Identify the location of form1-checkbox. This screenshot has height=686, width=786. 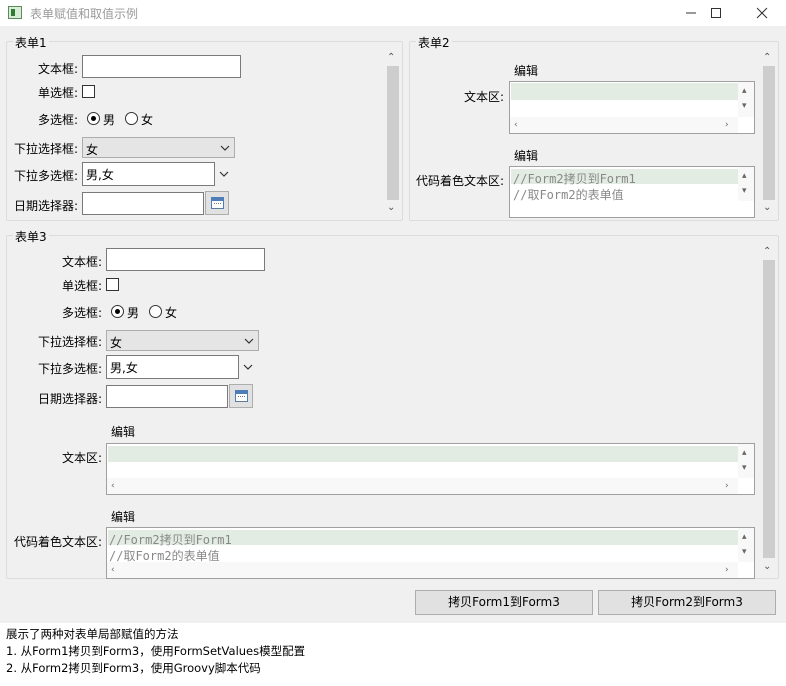
(88, 91).